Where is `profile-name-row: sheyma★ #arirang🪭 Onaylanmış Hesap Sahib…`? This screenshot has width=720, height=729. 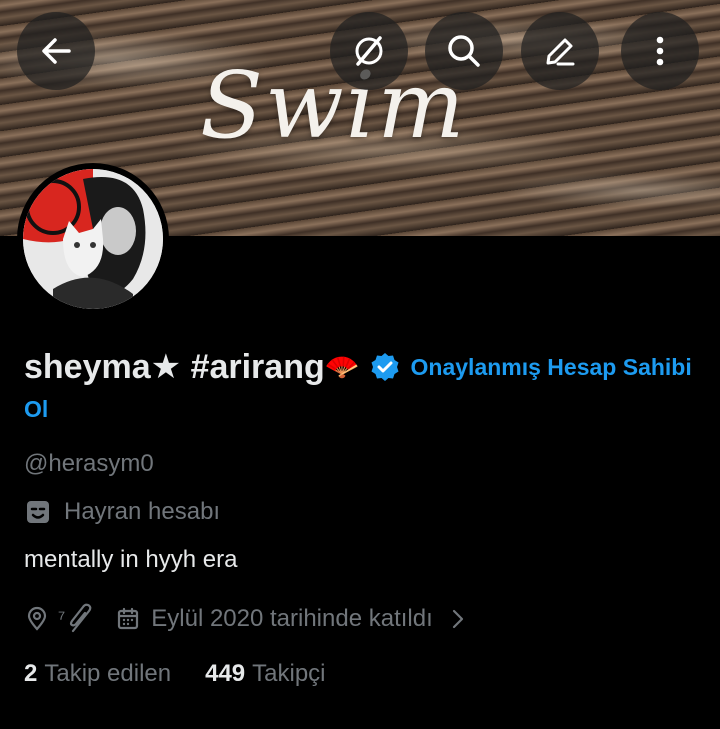 profile-name-row: sheyma★ #arirang🪭 Onaylanmış Hesap Sahib… is located at coordinates (364, 388).